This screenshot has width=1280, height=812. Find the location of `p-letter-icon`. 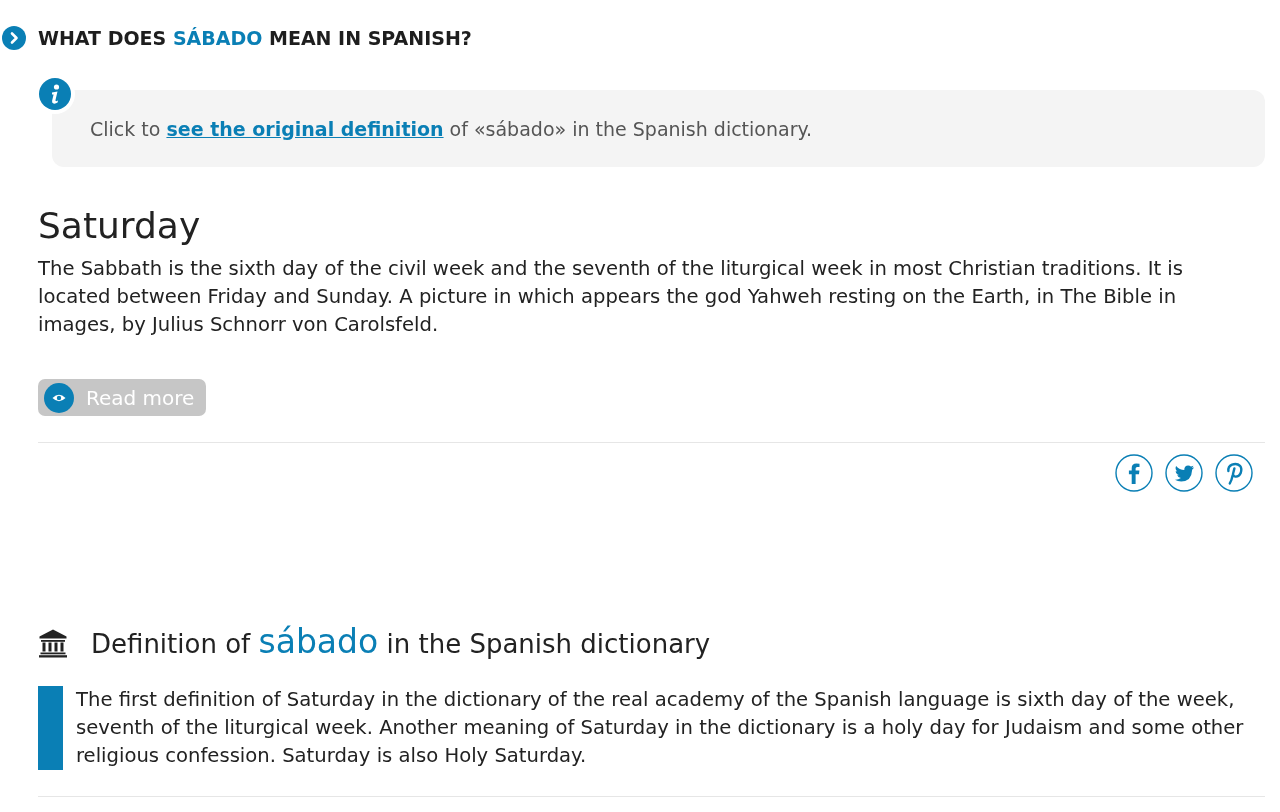

p-letter-icon is located at coordinates (1234, 473).